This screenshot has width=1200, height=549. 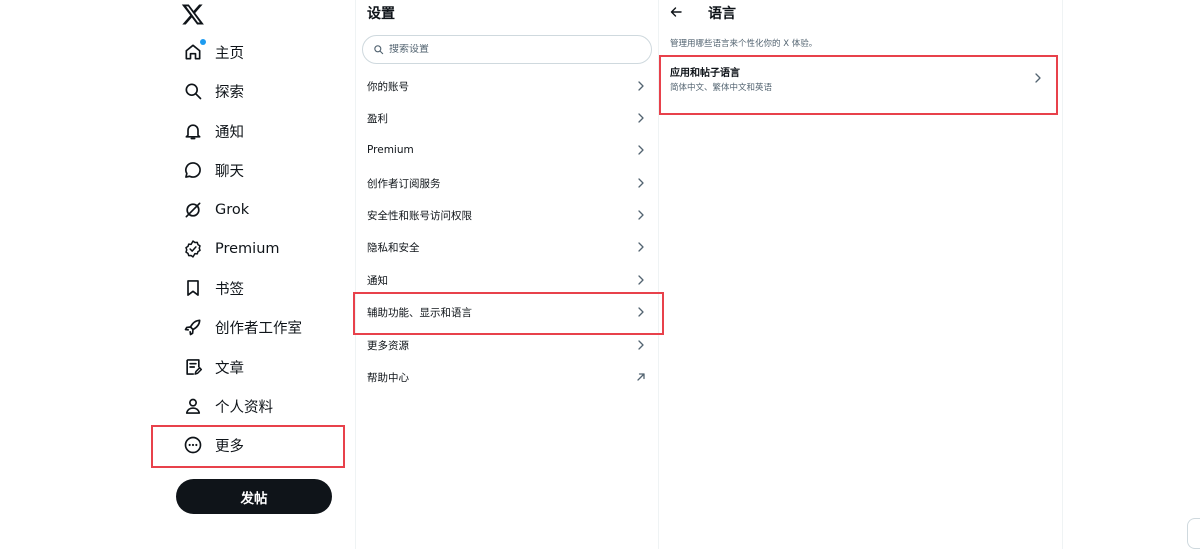 I want to click on bell-icon, so click(x=193, y=131).